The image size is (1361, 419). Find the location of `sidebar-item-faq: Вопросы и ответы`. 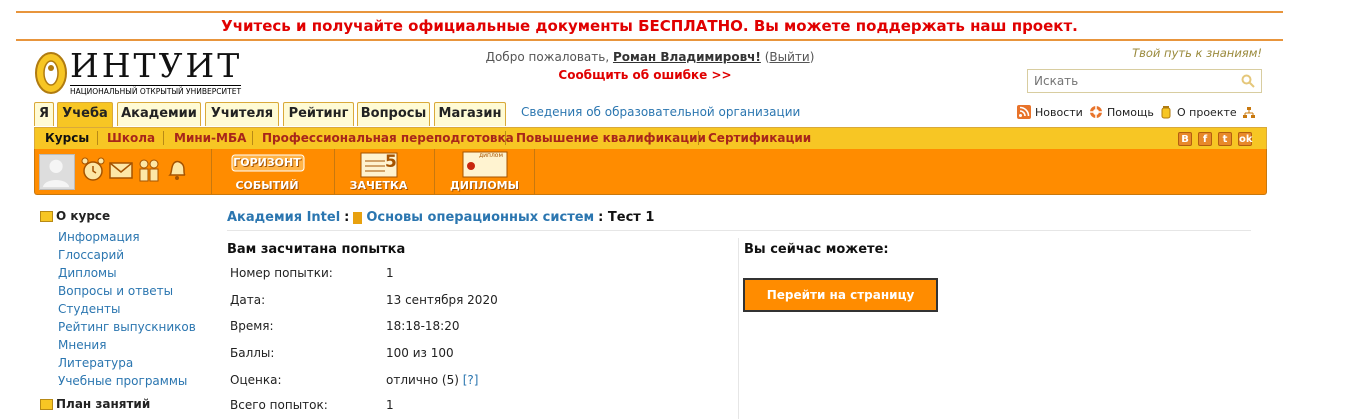

sidebar-item-faq: Вопросы и ответы is located at coordinates (115, 291).